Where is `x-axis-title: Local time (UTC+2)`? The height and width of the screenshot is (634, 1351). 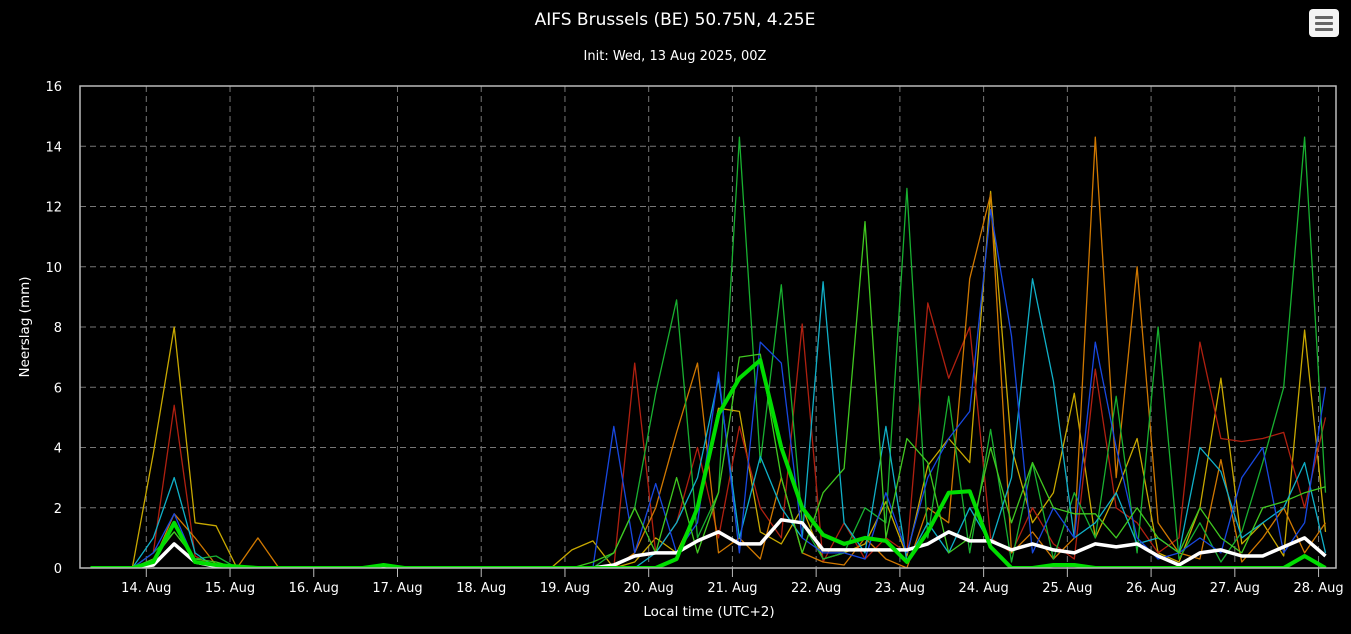 x-axis-title: Local time (UTC+2) is located at coordinates (708, 612).